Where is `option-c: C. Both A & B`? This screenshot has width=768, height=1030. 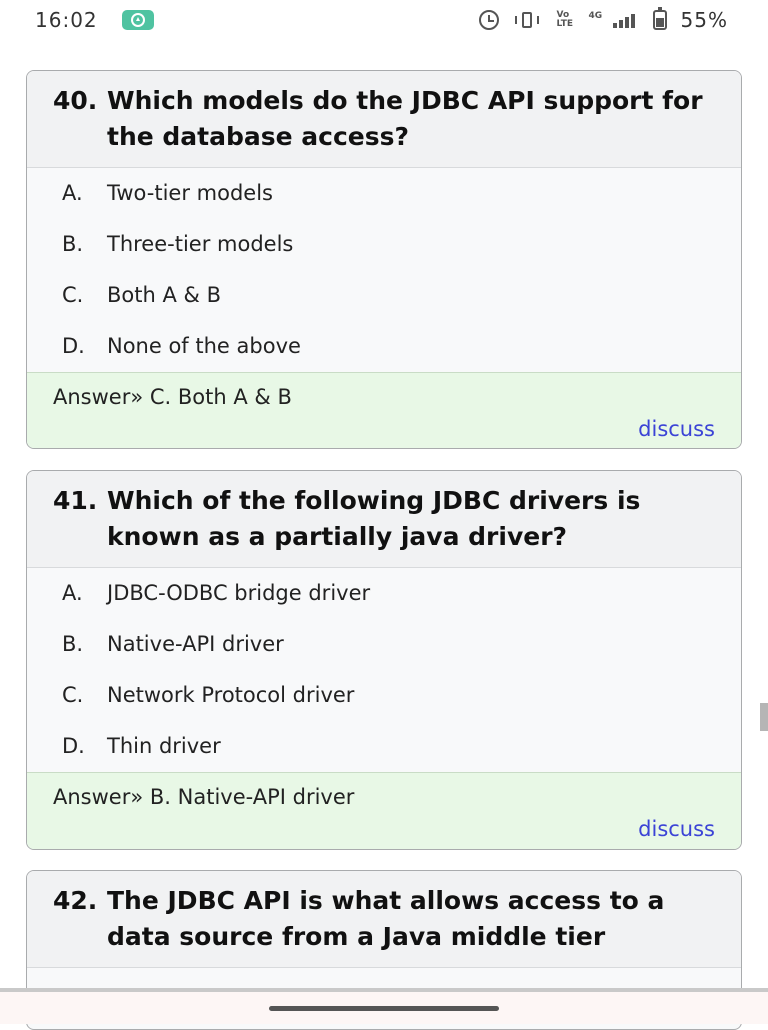
option-c: C. Both A & B is located at coordinates (384, 295).